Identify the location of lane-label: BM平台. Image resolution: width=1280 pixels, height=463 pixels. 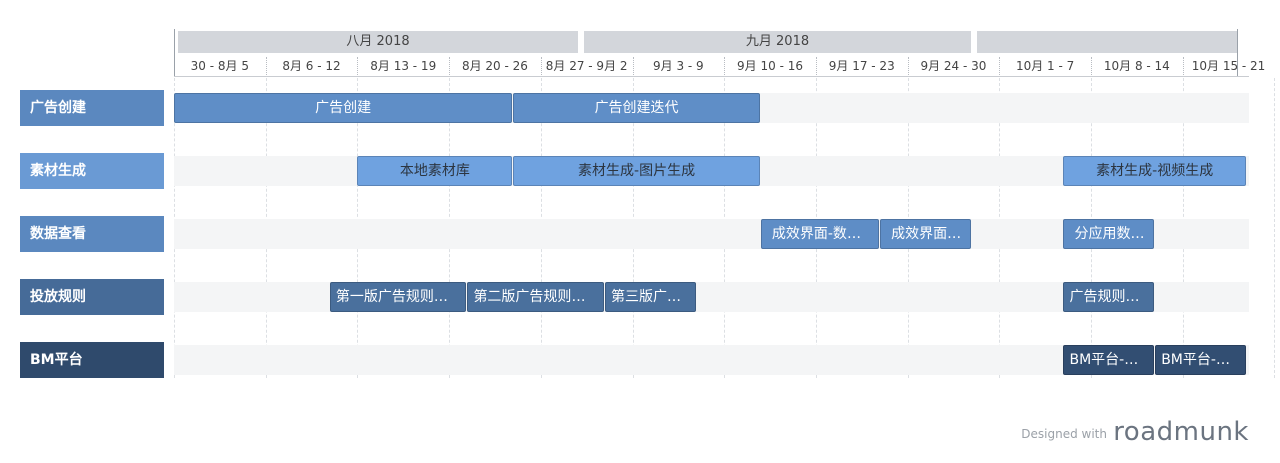
(92, 360).